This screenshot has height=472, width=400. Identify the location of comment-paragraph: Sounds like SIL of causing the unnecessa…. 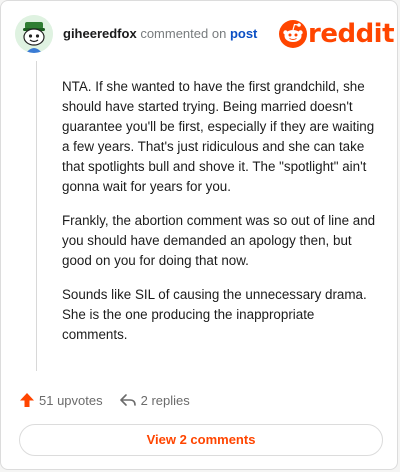
(214, 314).